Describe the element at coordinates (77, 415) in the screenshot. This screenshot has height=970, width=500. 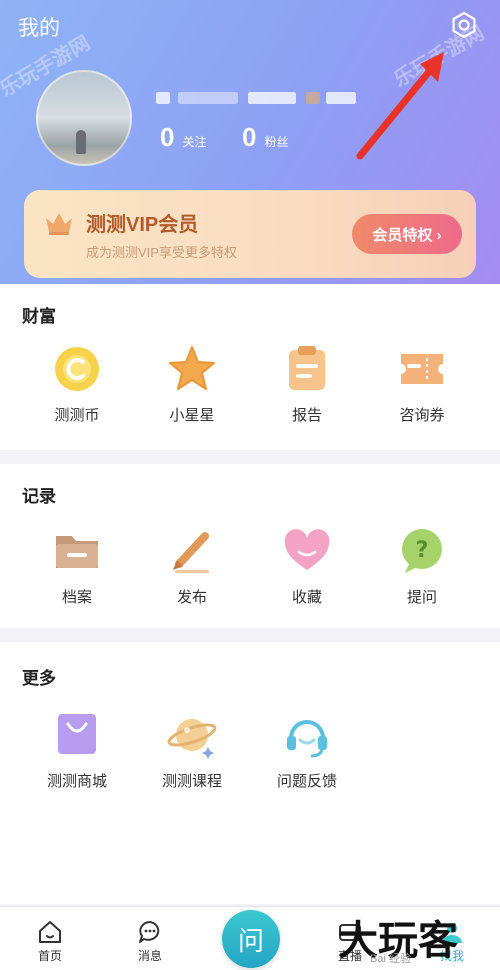
I see `wealth-item-label: 测测币` at that location.